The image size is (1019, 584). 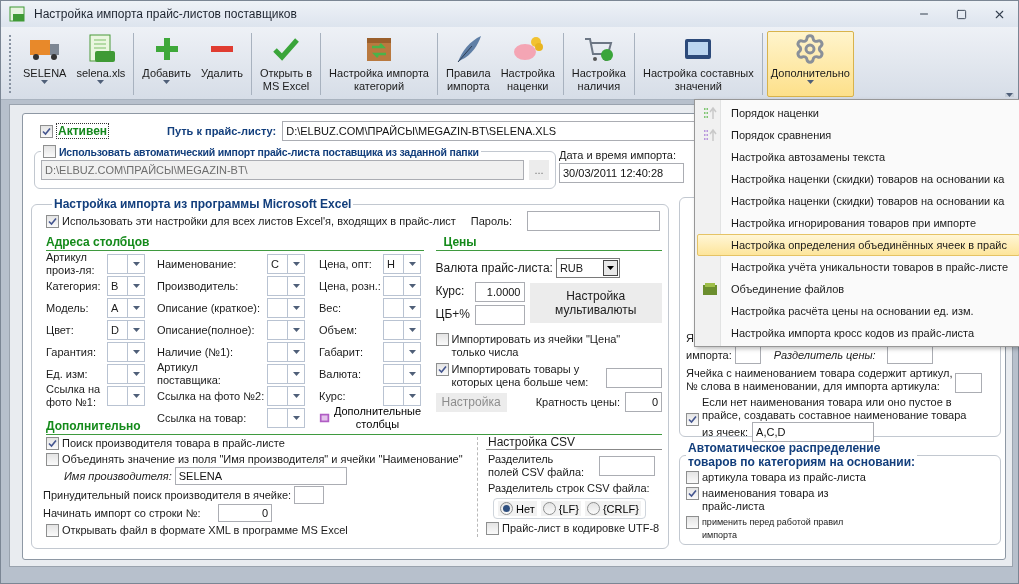 What do you see at coordinates (698, 64) in the screenshot?
I see `toolbar-button: Настройка составных значений` at bounding box center [698, 64].